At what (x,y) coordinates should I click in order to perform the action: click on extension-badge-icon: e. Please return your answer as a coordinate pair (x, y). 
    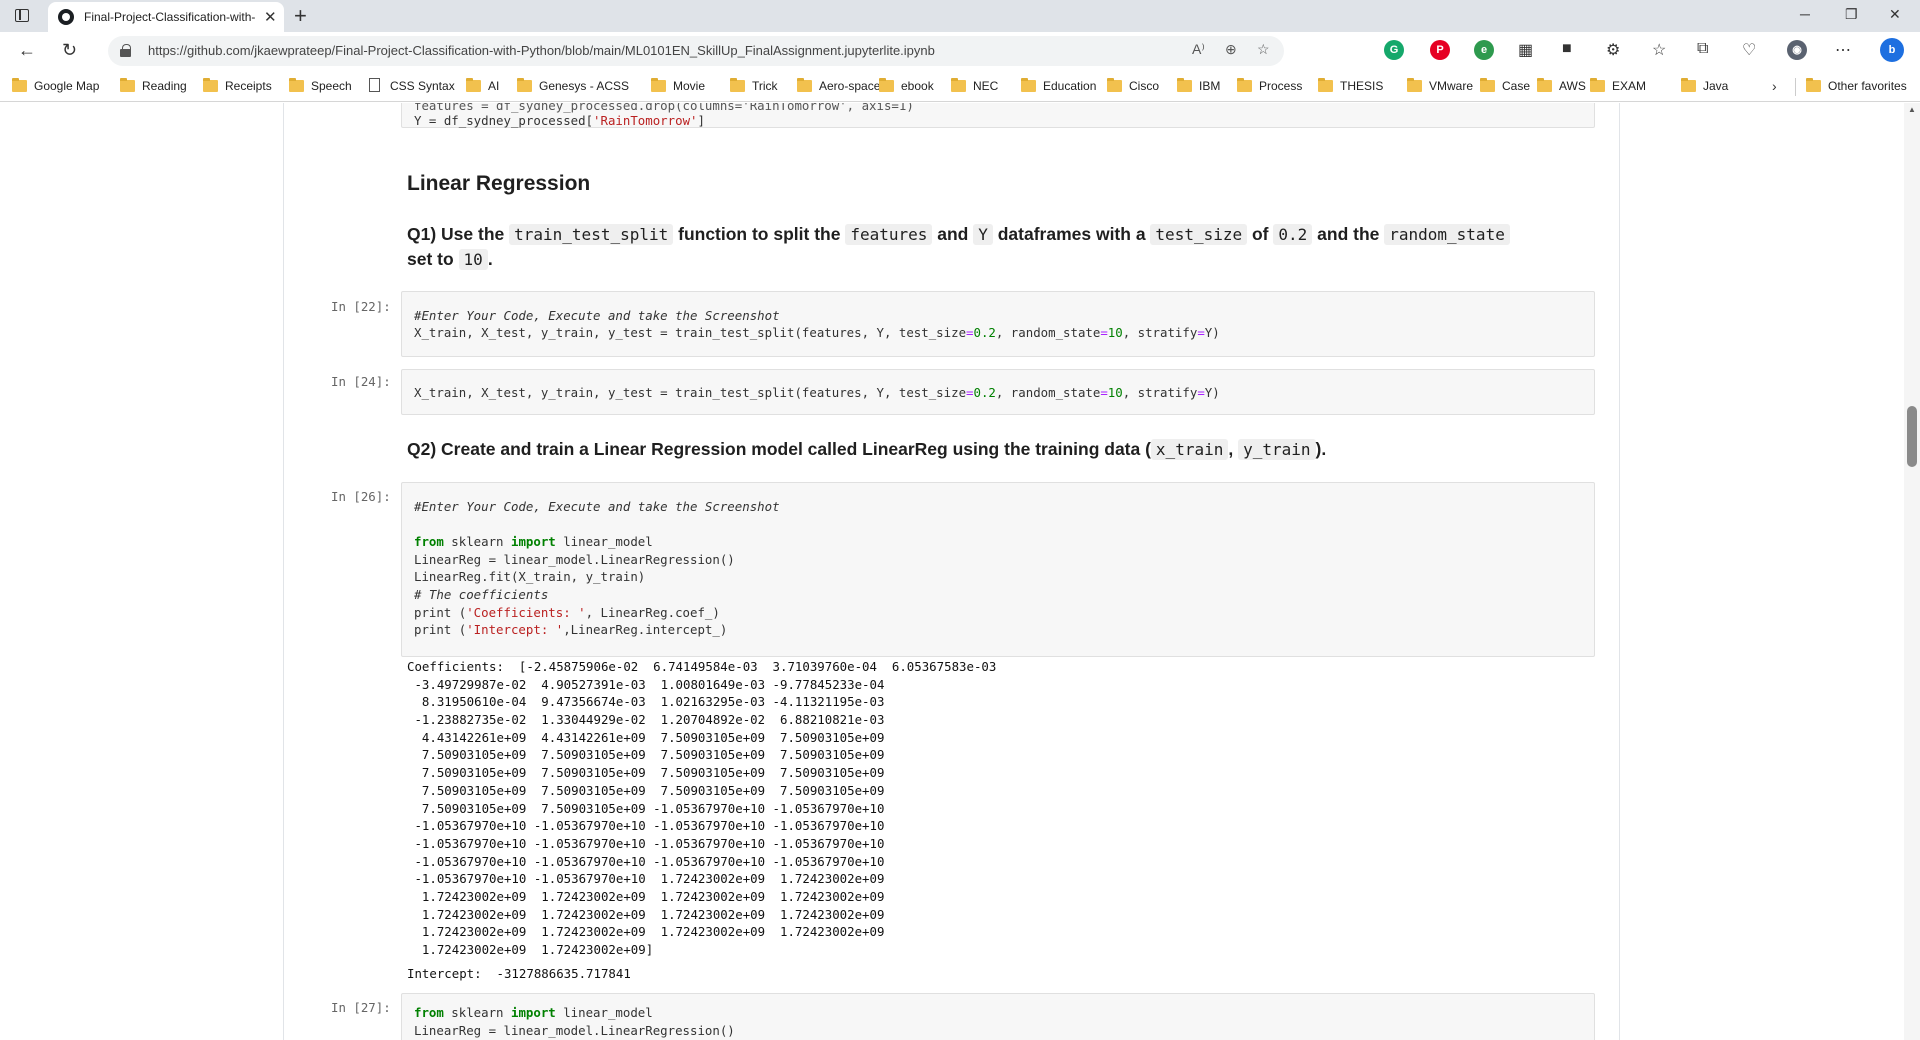
    Looking at the image, I should click on (1484, 50).